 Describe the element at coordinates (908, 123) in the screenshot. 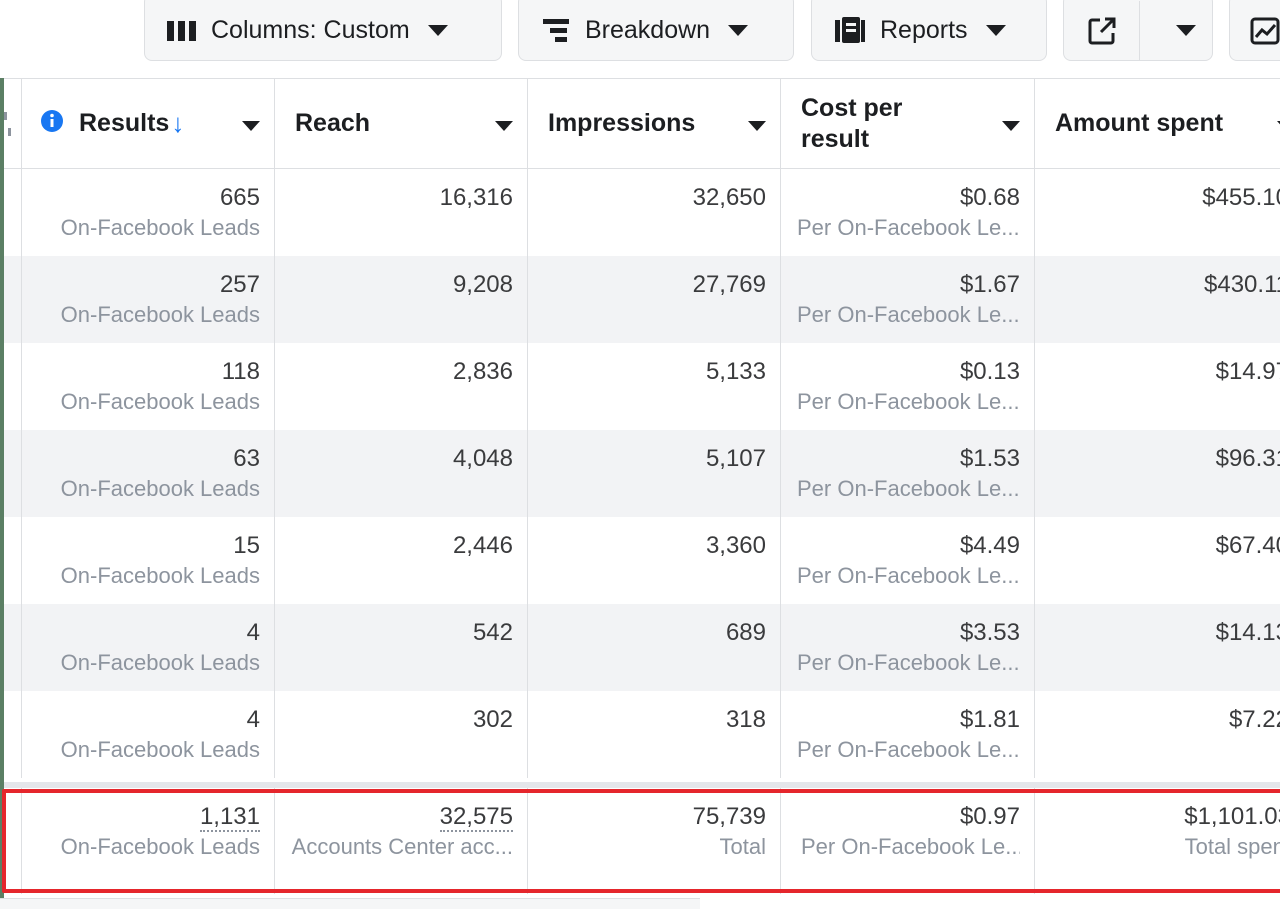

I see `header-cost-per-result: Cost per result` at that location.